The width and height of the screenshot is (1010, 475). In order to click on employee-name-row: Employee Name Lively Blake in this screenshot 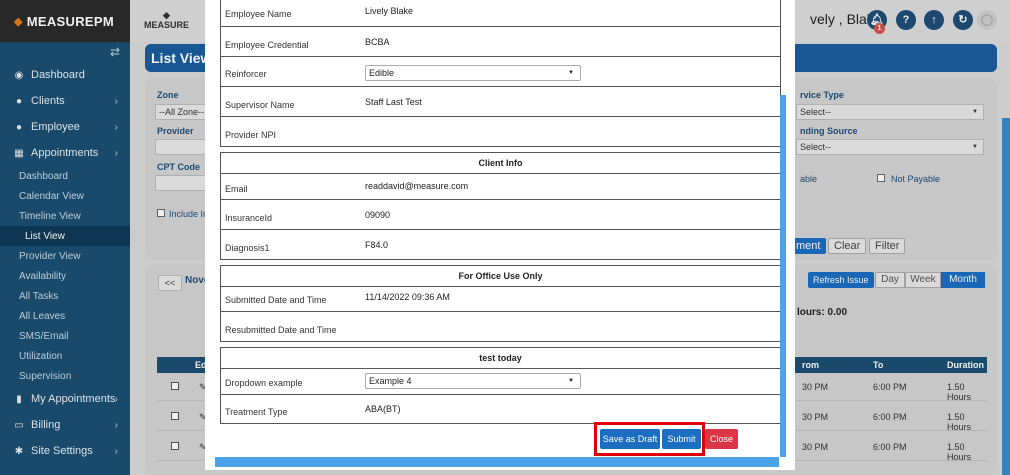, I will do `click(500, 13)`.